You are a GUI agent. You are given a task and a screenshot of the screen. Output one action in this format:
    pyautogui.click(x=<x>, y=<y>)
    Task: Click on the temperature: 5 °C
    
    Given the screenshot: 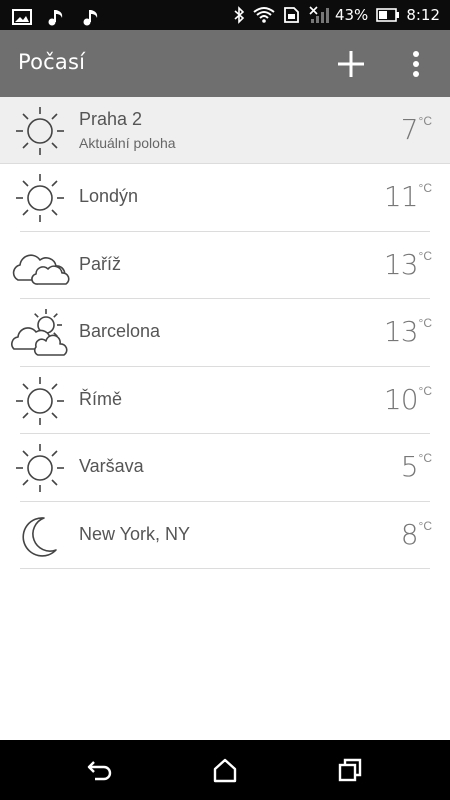 What is the action you would take?
    pyautogui.click(x=416, y=467)
    